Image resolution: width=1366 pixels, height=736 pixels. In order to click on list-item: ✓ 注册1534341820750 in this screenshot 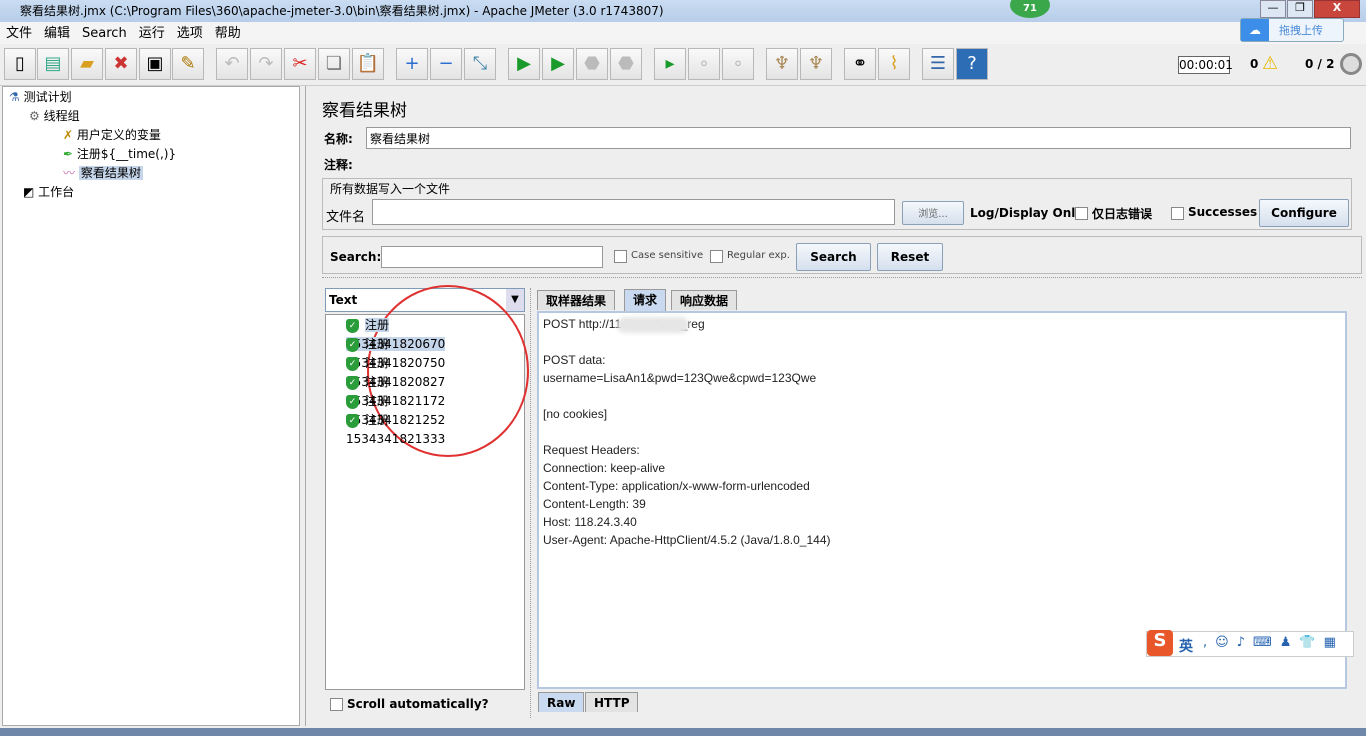, I will do `click(395, 352)`.